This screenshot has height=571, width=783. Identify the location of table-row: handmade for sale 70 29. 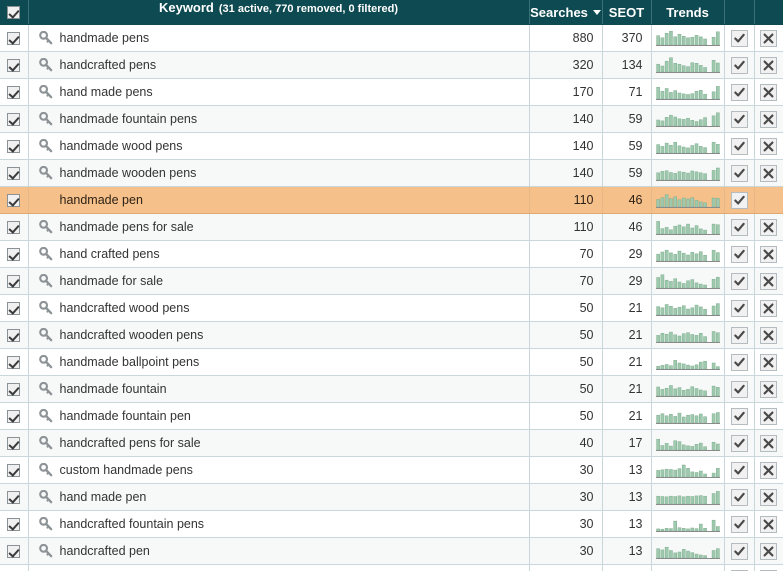
(391, 281).